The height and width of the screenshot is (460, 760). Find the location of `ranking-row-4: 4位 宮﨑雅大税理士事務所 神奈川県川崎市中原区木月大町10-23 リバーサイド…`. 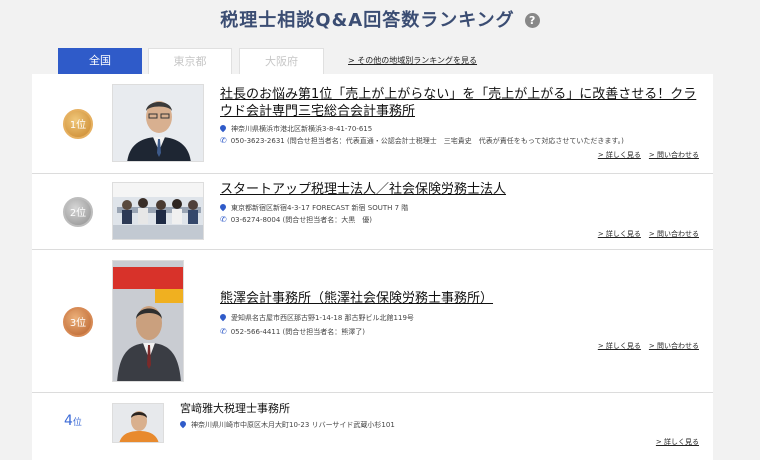

ranking-row-4: 4位 宮﨑雅大税理士事務所 神奈川県川崎市中原区木月大町10-23 リバーサイド… is located at coordinates (372, 426).